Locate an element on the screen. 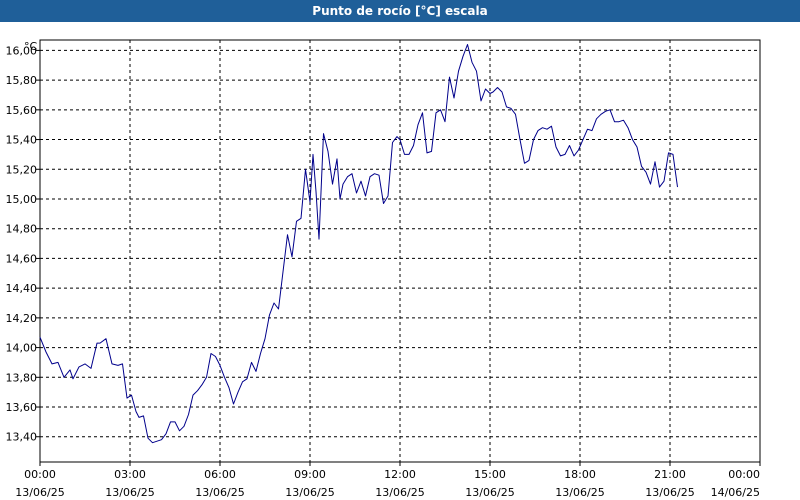  y-tick-label: 15,60 is located at coordinates (22, 110).